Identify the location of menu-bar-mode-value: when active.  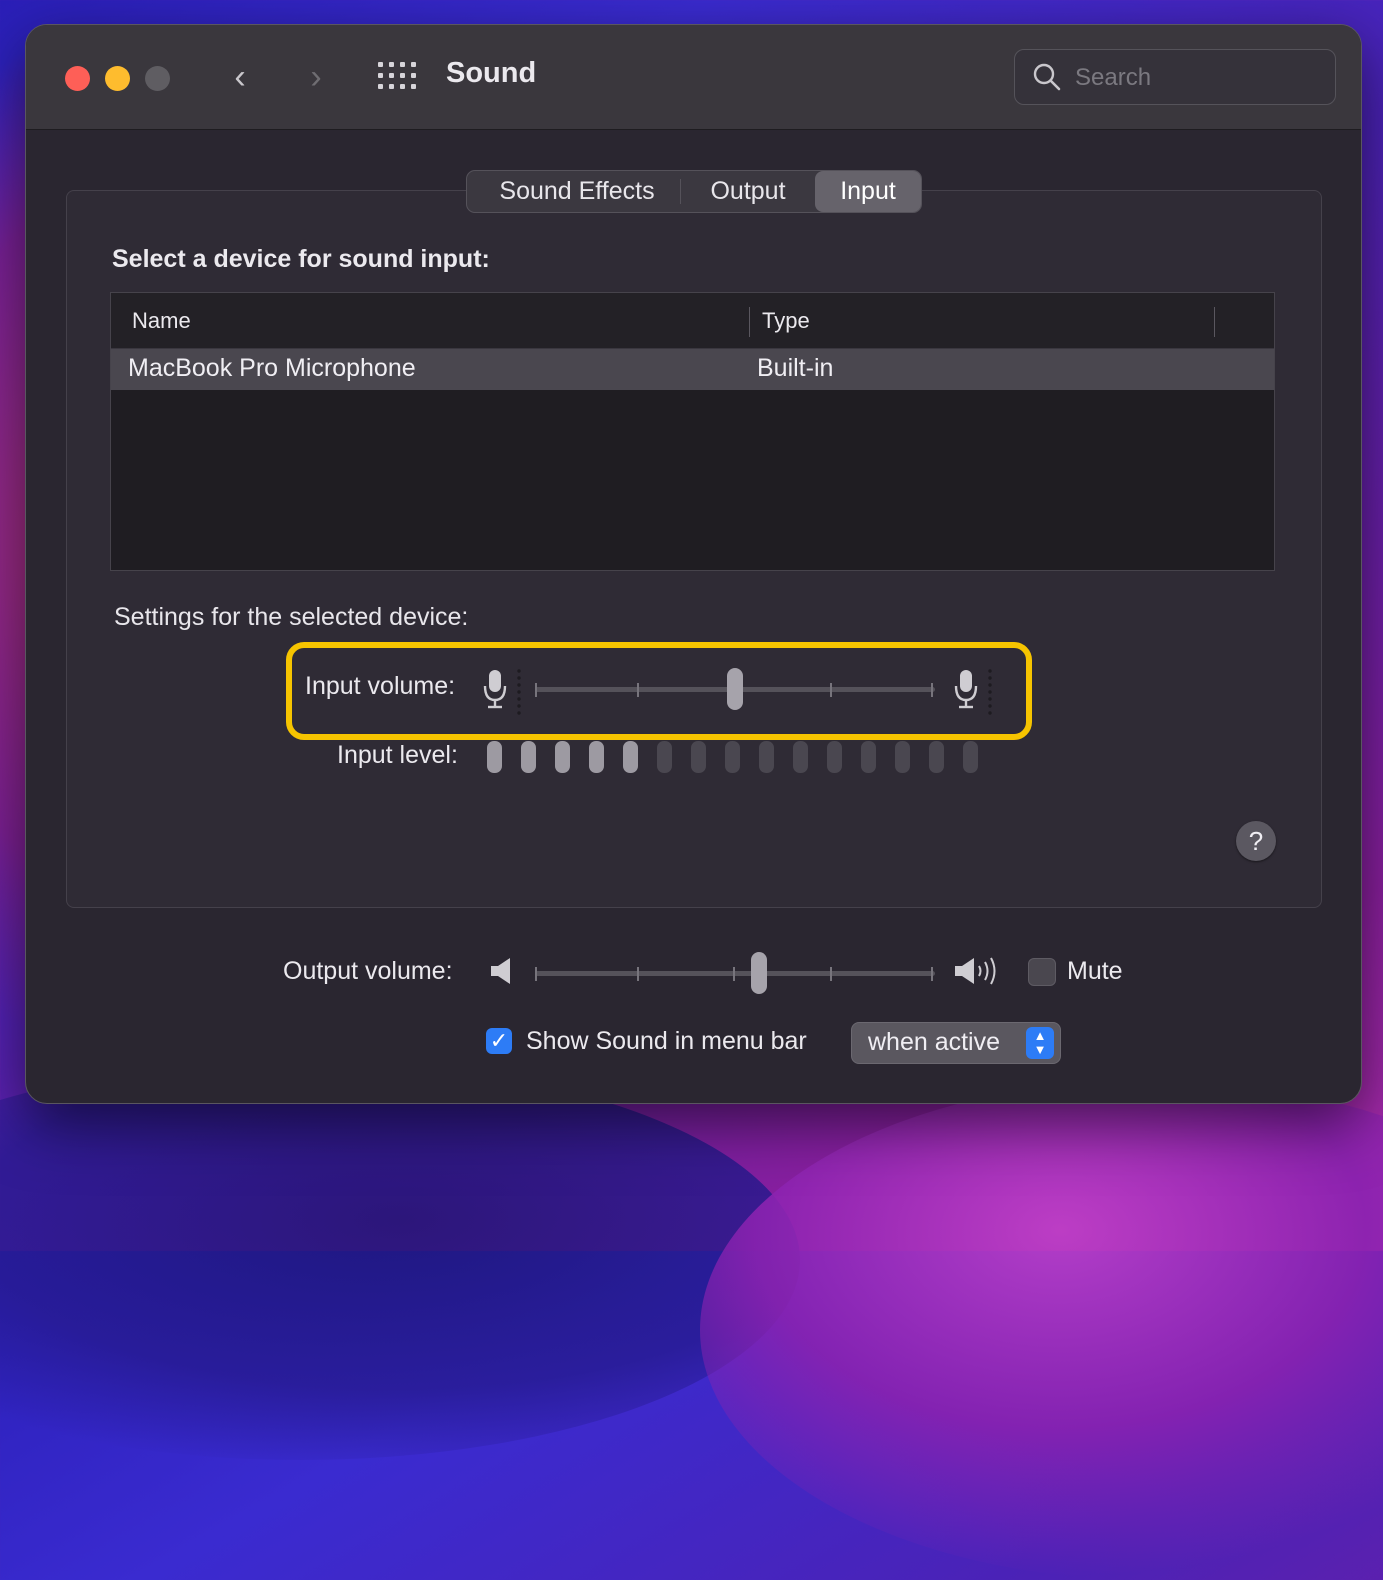
(934, 1042).